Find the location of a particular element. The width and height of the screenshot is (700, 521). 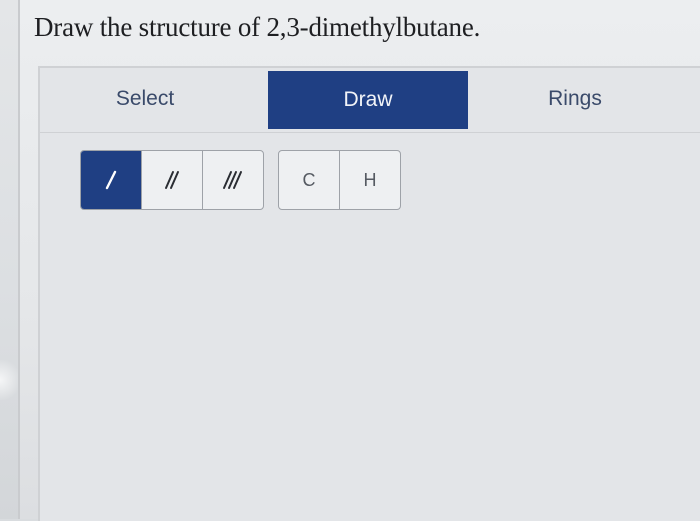

rings-mode-tab: Rings is located at coordinates (575, 99).